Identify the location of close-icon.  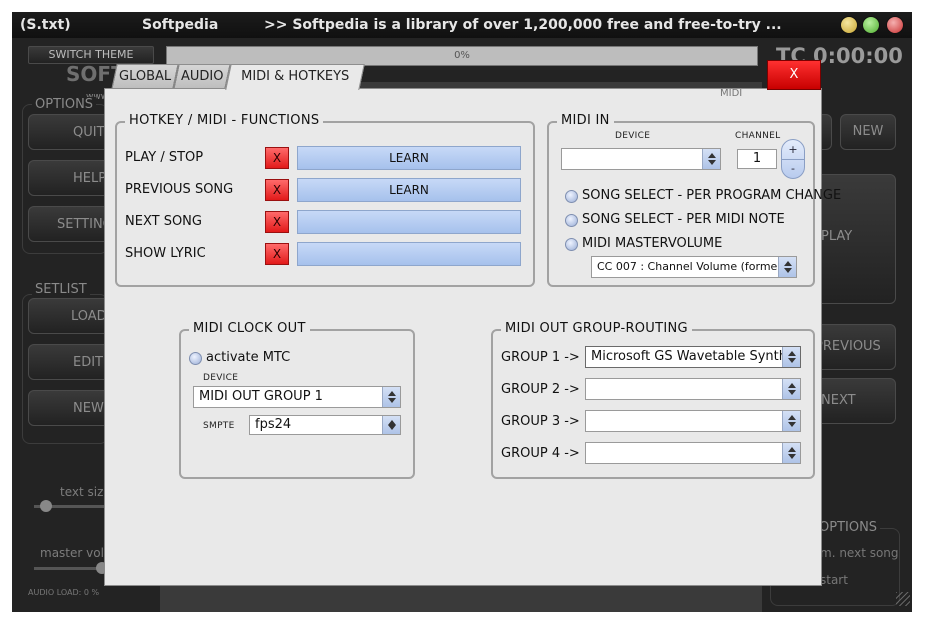
(895, 25).